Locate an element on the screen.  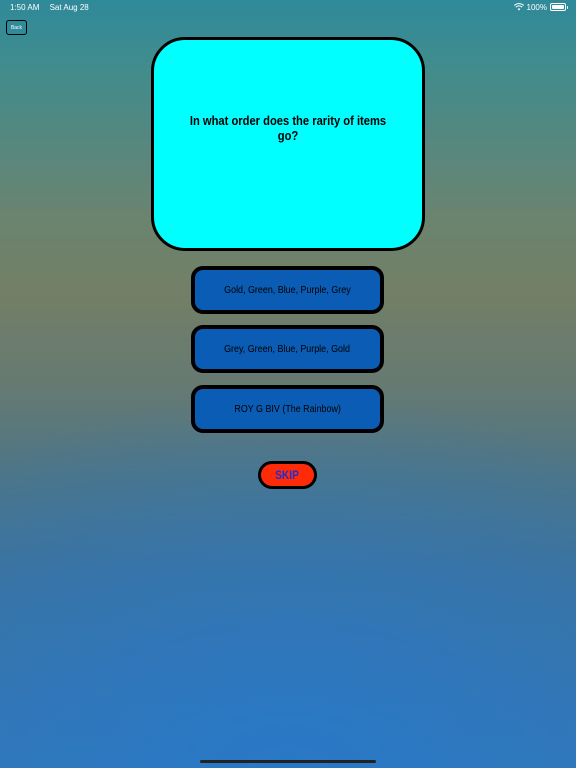
status-left: 1:50 AM Sat Aug 28 is located at coordinates (53, 7).